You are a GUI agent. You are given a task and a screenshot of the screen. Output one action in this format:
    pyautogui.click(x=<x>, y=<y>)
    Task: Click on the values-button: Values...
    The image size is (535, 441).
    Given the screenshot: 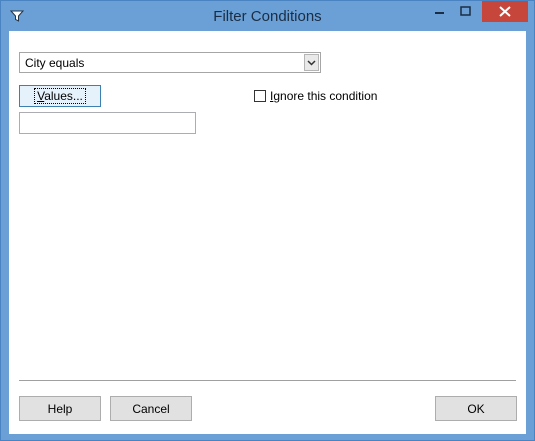 What is the action you would take?
    pyautogui.click(x=60, y=96)
    